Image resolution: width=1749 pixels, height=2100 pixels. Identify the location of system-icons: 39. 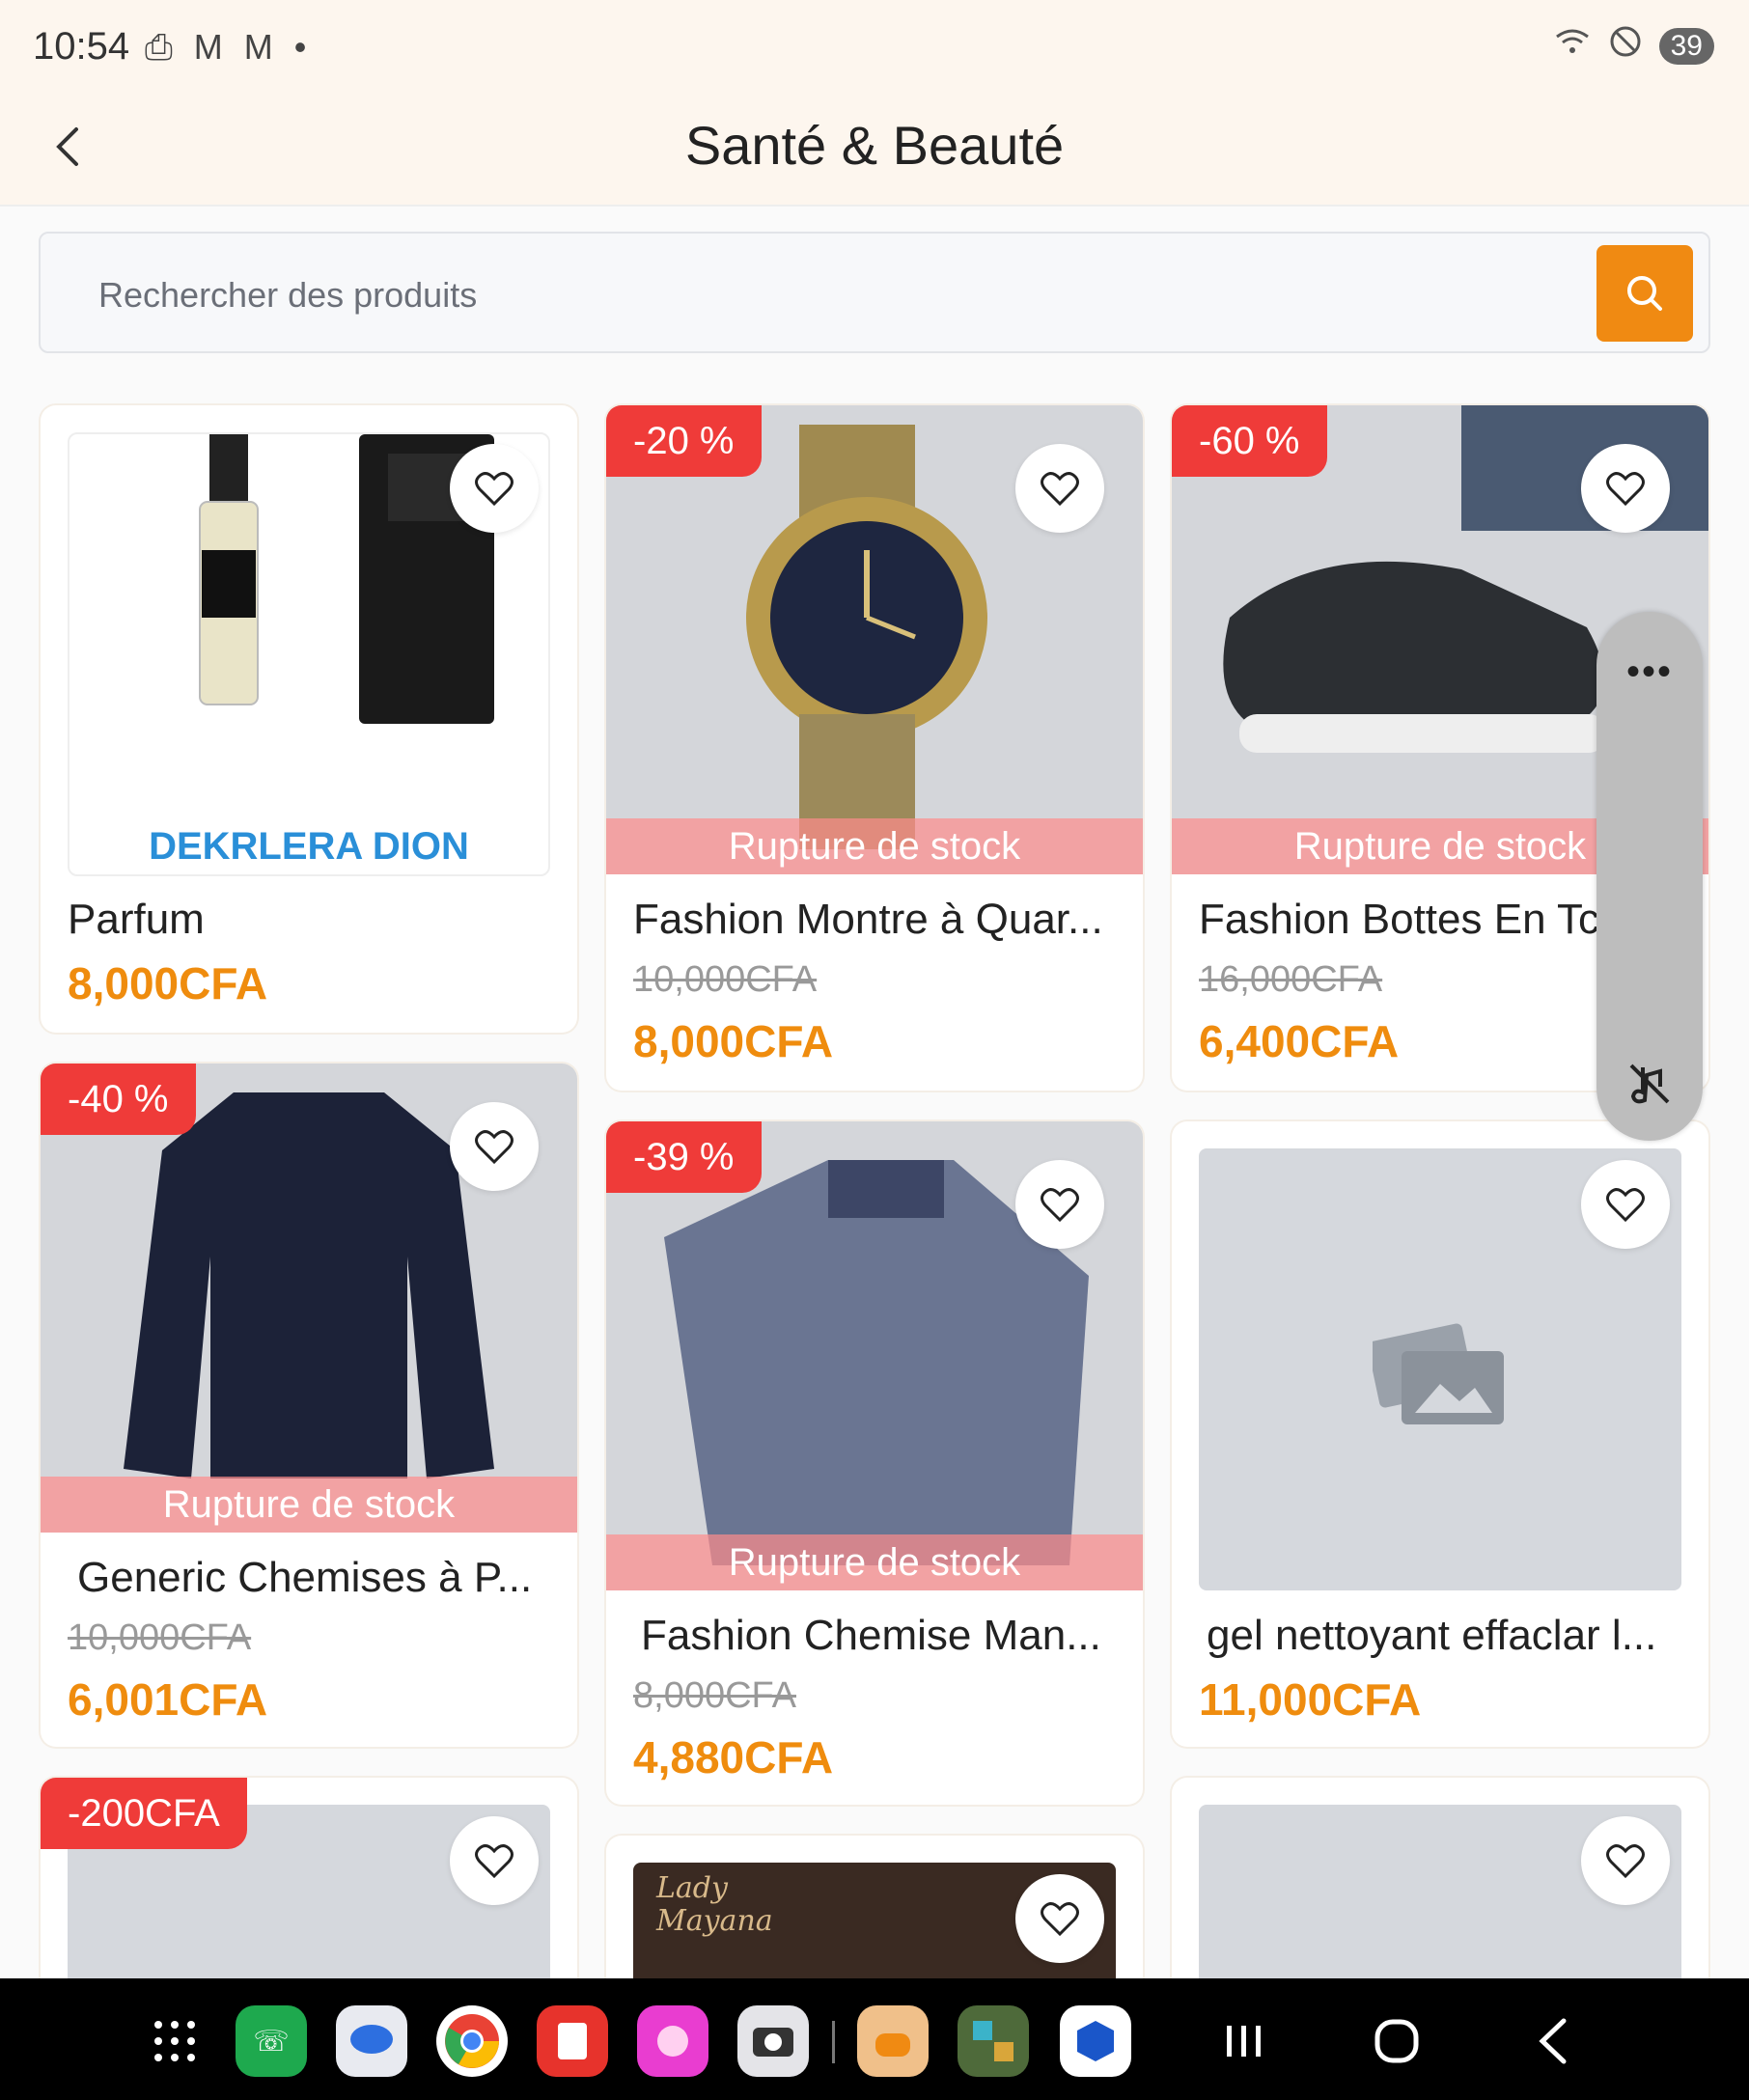
(1633, 46).